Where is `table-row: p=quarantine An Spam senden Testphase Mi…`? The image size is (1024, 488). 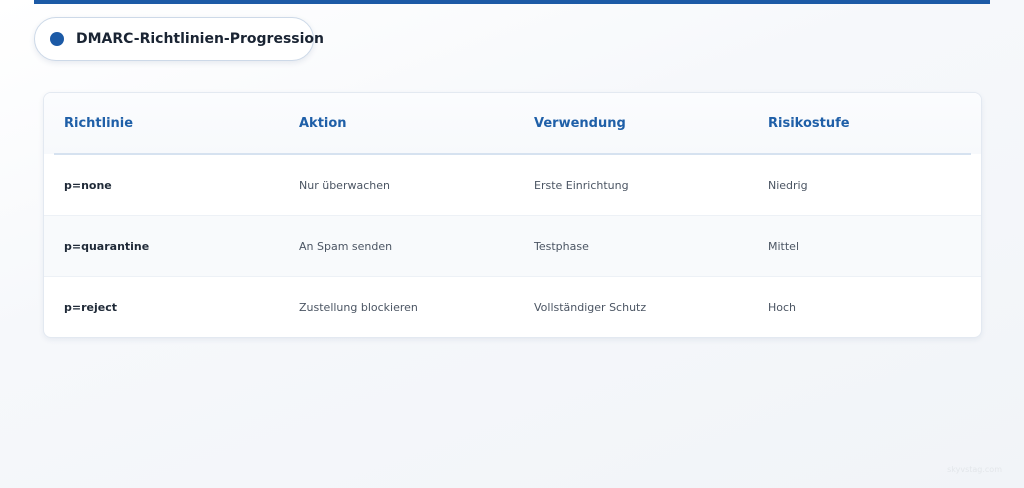 table-row: p=quarantine An Spam senden Testphase Mi… is located at coordinates (512, 246).